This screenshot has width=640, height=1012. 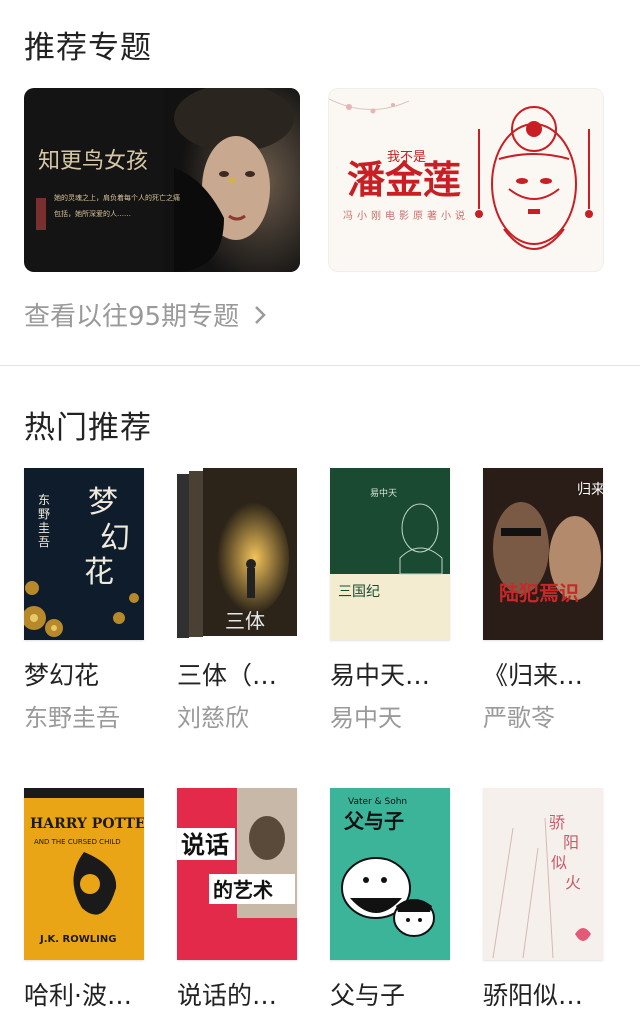 I want to click on banner1-heading: 知更鸟女孩, so click(x=93, y=161).